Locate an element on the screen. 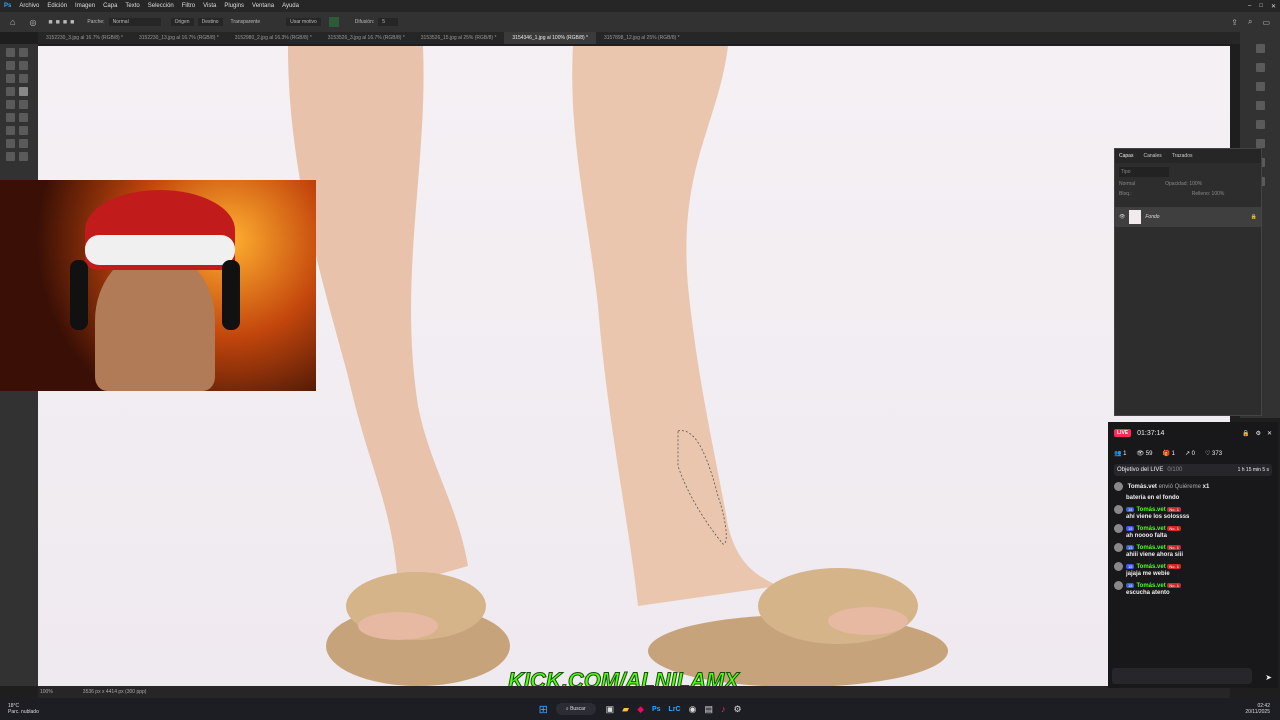 The image size is (1280, 720). send-icon: ➤ is located at coordinates (1268, 677).